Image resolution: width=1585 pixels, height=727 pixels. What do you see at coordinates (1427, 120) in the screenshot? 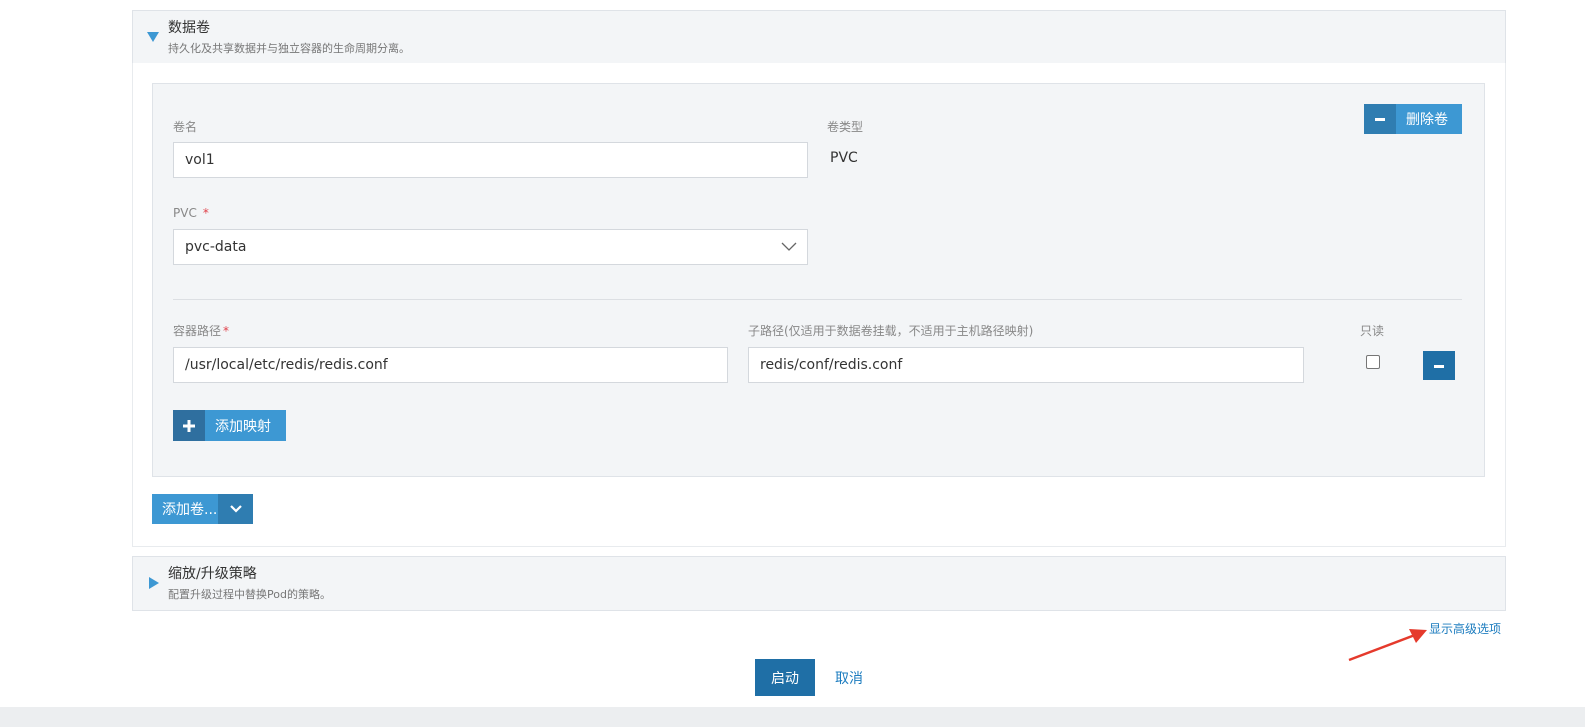
I see `remove-volume-label: 删除卷` at bounding box center [1427, 120].